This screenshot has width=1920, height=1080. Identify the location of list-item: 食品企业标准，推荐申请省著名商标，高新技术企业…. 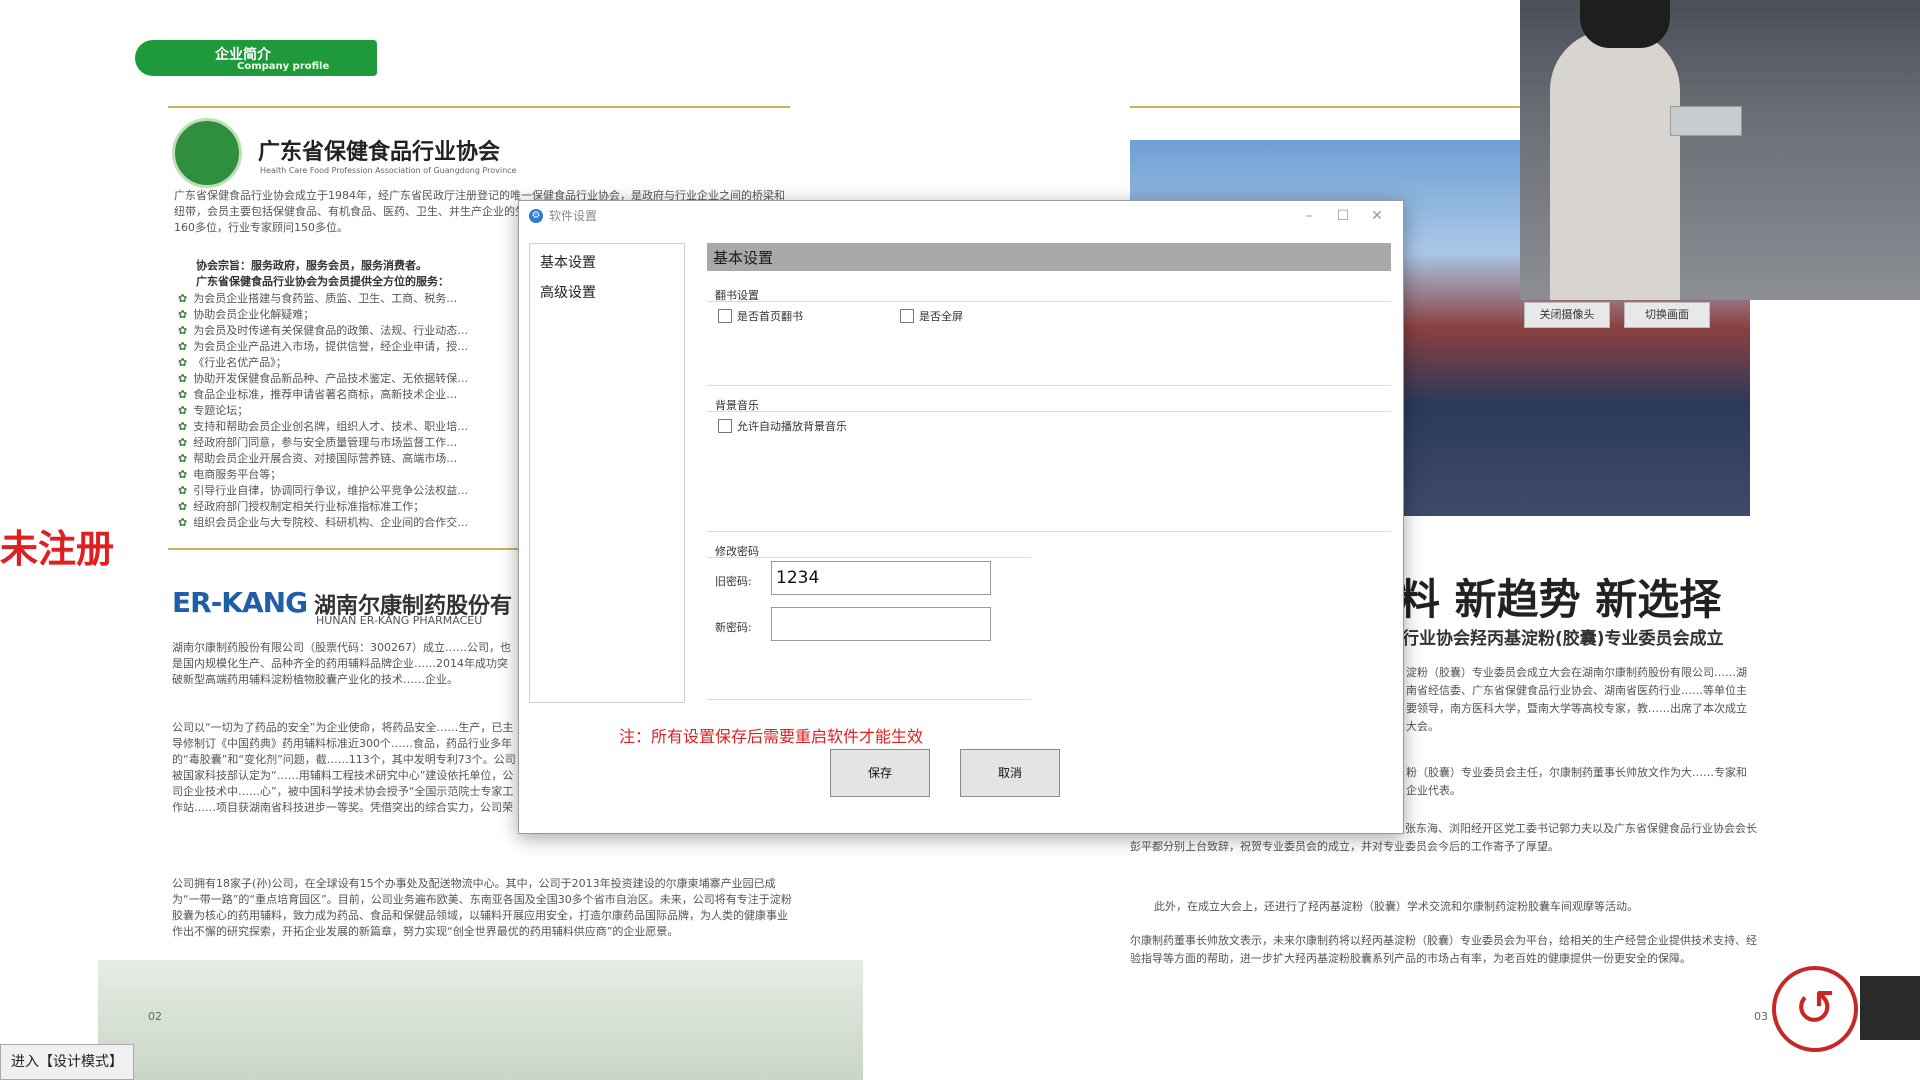
(348, 394).